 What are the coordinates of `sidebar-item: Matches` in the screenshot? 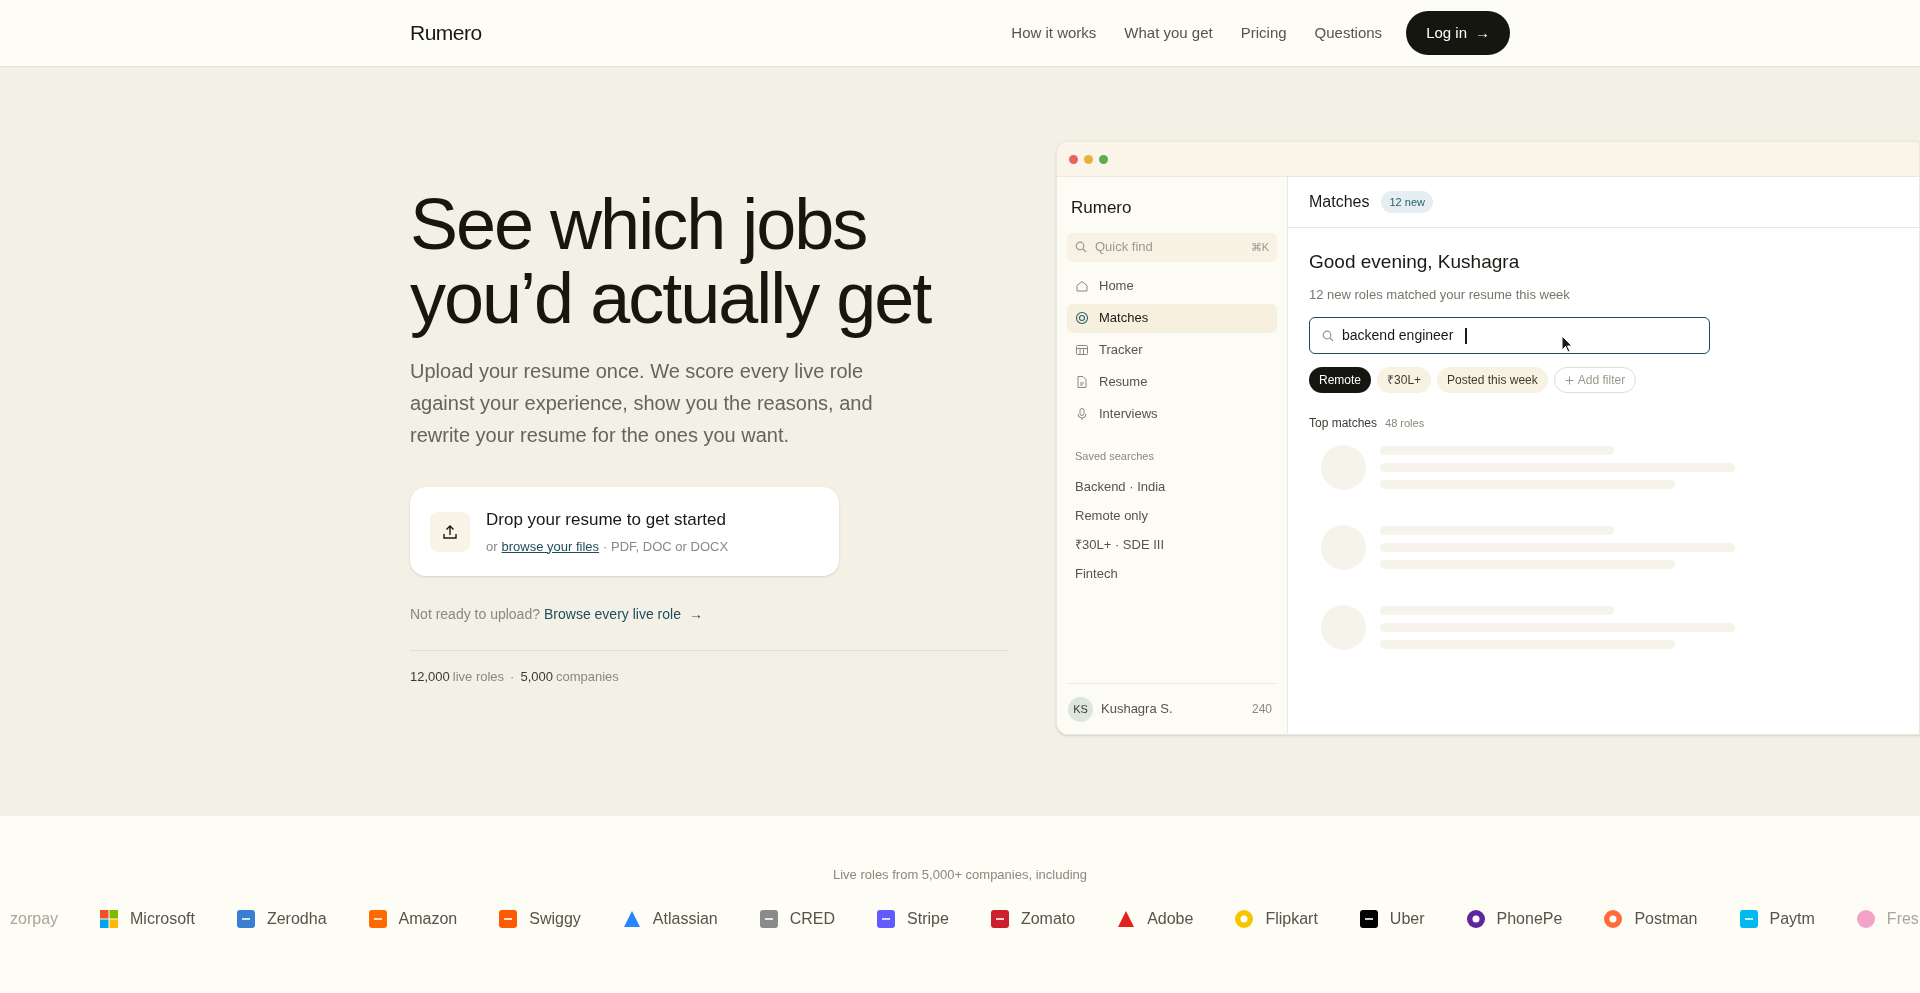 It's located at (1172, 318).